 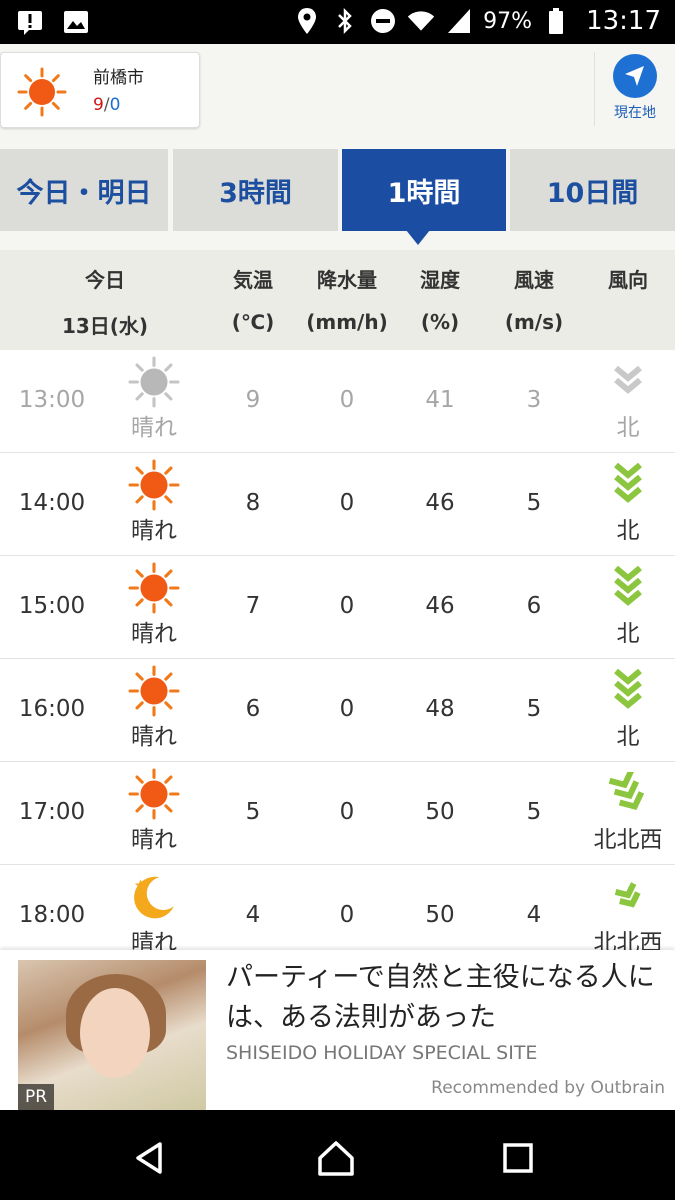 I want to click on wifi-icon, so click(x=421, y=21).